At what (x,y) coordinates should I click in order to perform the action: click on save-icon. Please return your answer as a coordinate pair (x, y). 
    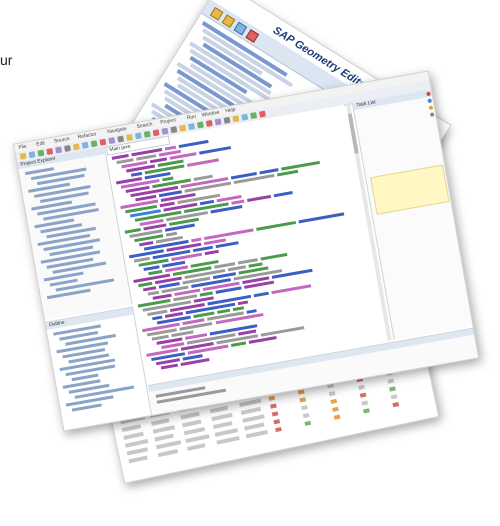
    Looking at the image, I should click on (240, 28).